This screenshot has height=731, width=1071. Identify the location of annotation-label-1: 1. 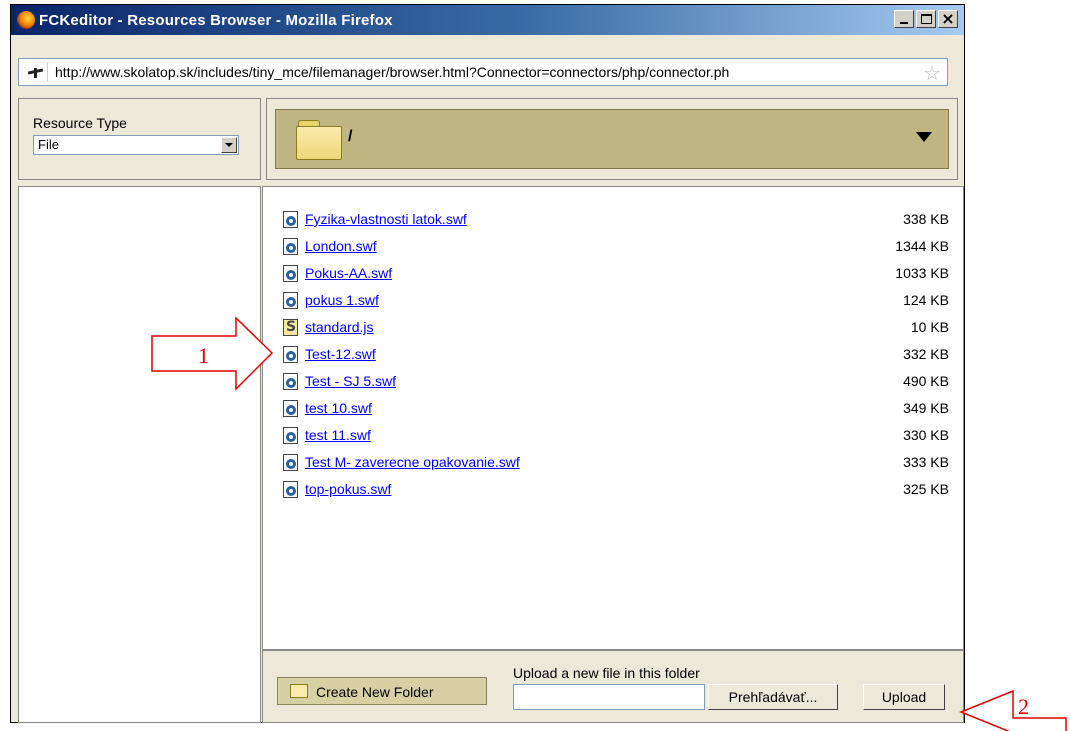
(203, 355).